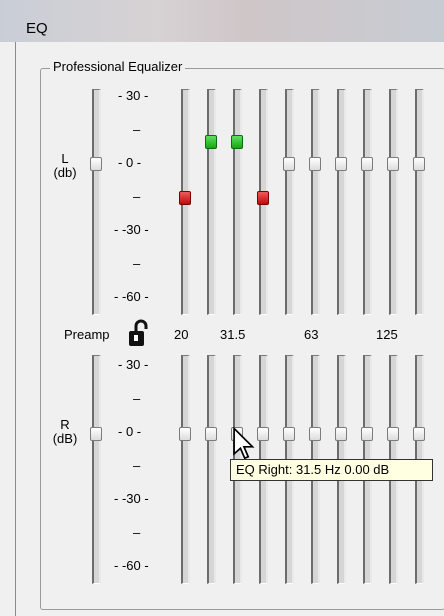 The width and height of the screenshot is (444, 616). Describe the element at coordinates (367, 202) in the screenshot. I see `left-band-8-track` at that location.